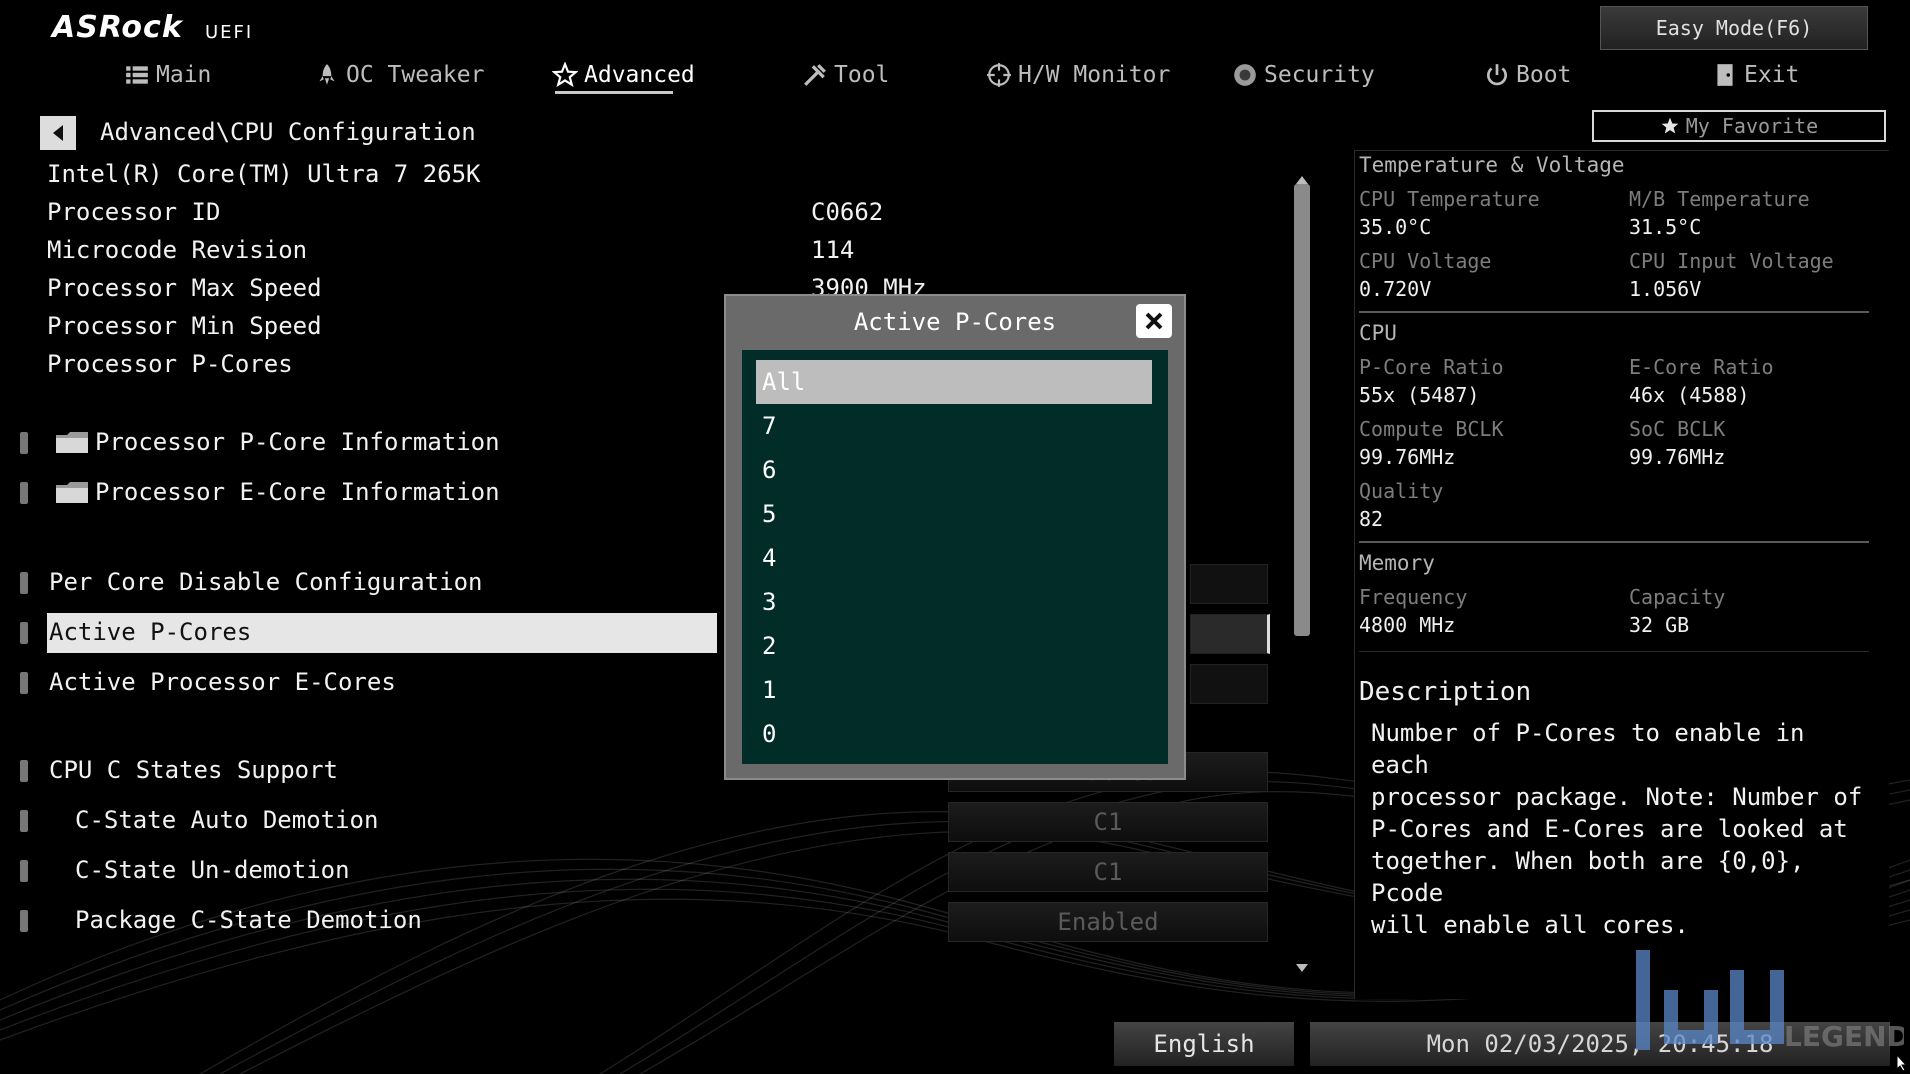 The width and height of the screenshot is (1910, 1074). I want to click on memory-capacity-value: 32 GB, so click(1659, 625).